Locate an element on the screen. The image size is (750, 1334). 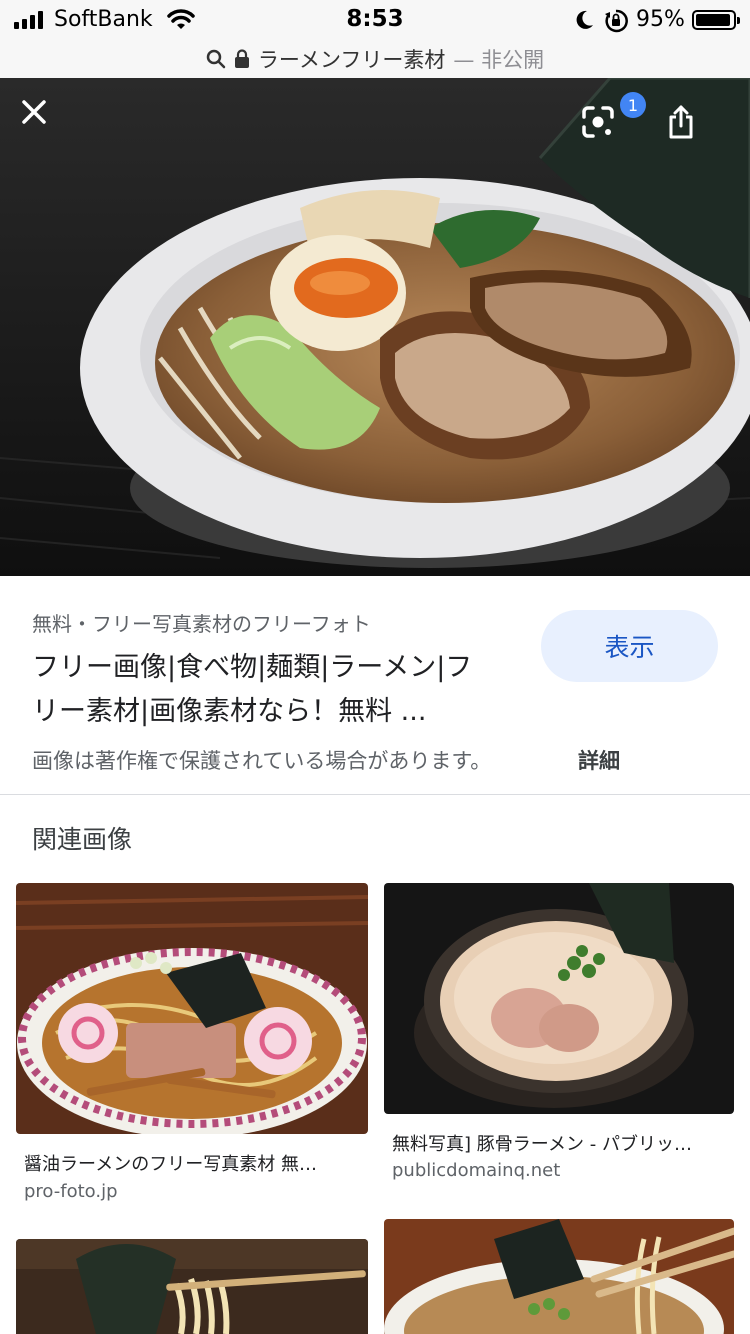
image-title-line-1: フリー画像|食べ物|麺類|ラーメン|フ is located at coordinates (252, 667).